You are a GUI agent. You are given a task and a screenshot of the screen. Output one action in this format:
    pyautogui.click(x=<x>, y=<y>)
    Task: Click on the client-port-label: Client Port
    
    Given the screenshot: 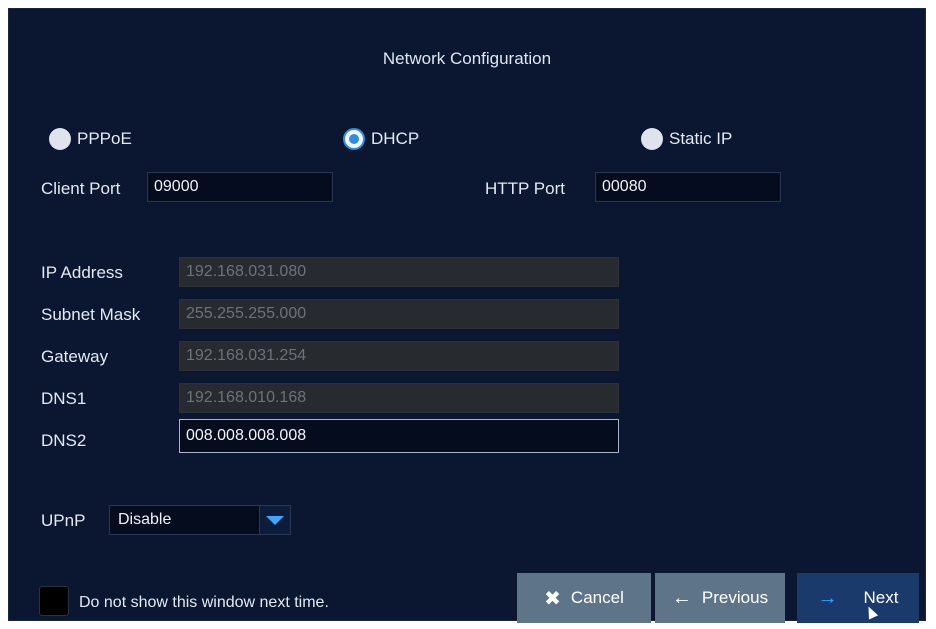 What is the action you would take?
    pyautogui.click(x=81, y=188)
    